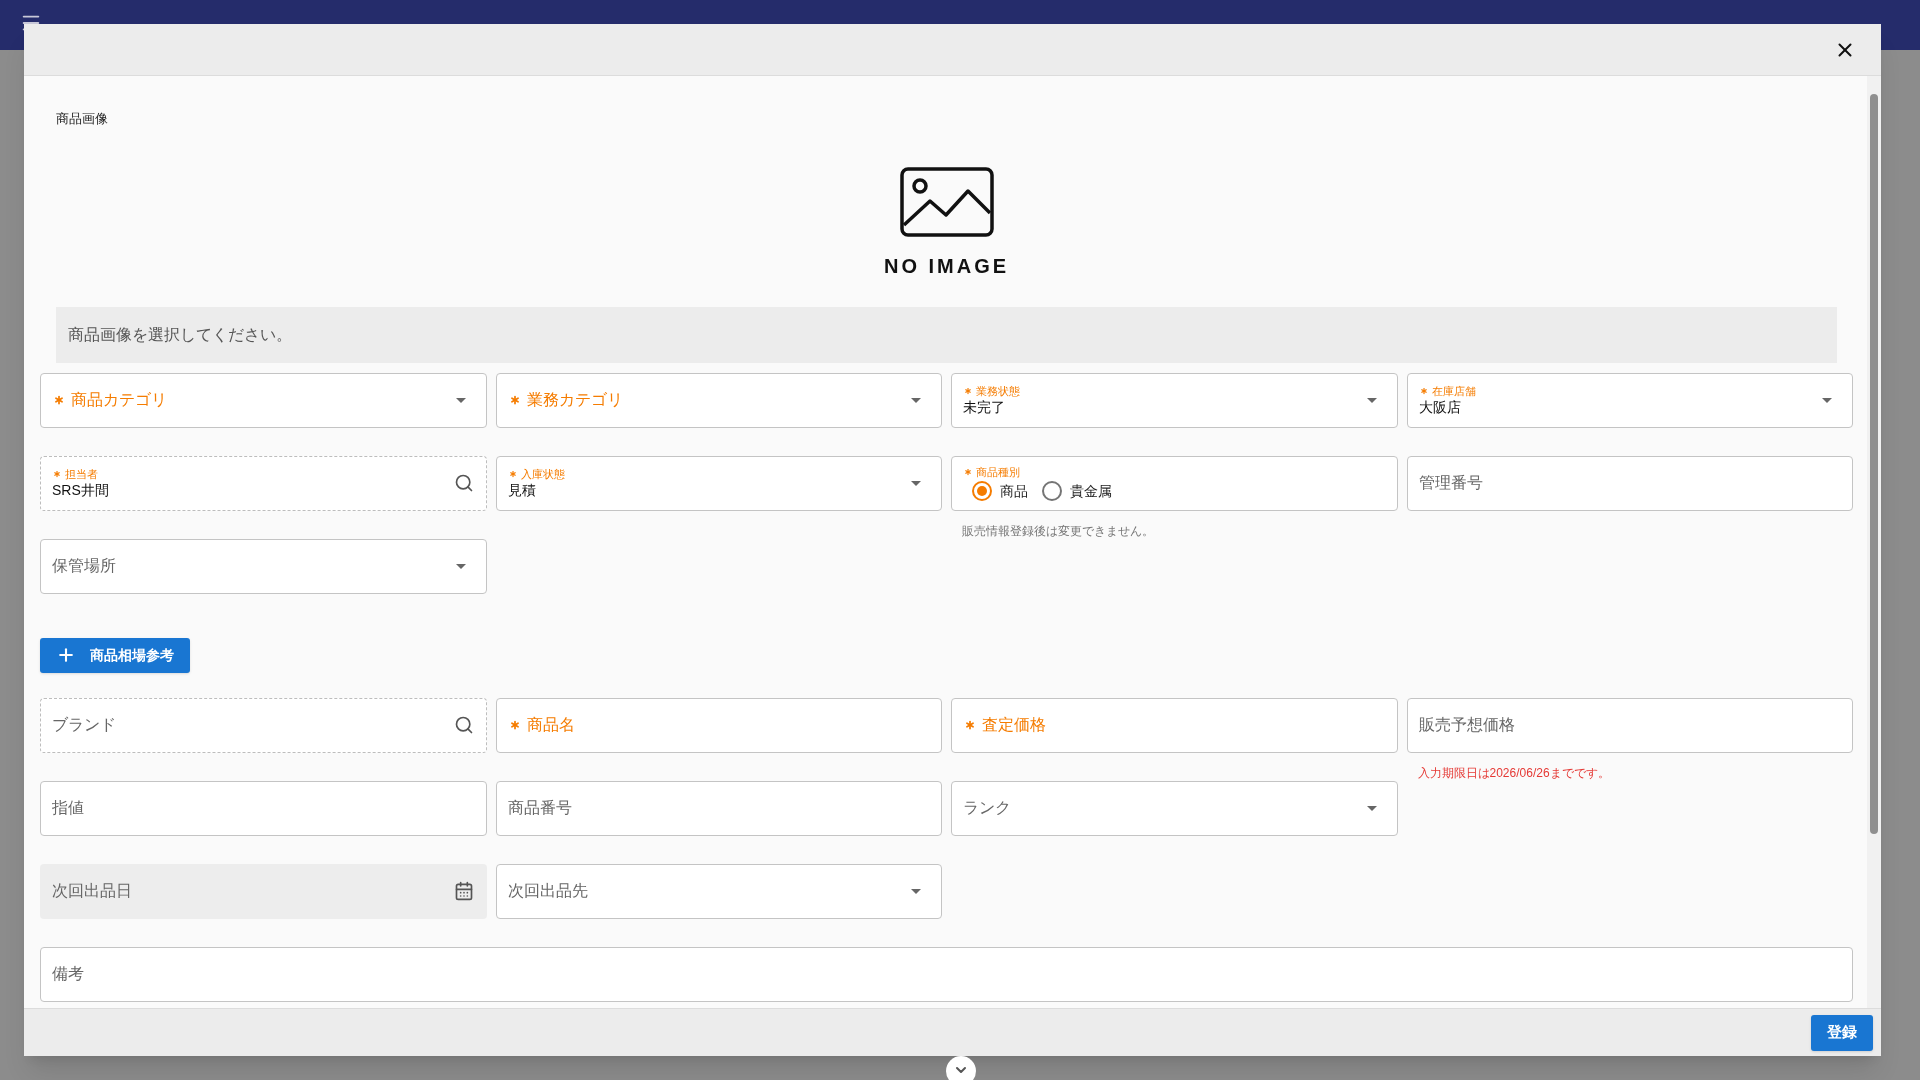 This screenshot has width=1920, height=1080. Describe the element at coordinates (1014, 725) in the screenshot. I see `field-label: 査定価格` at that location.